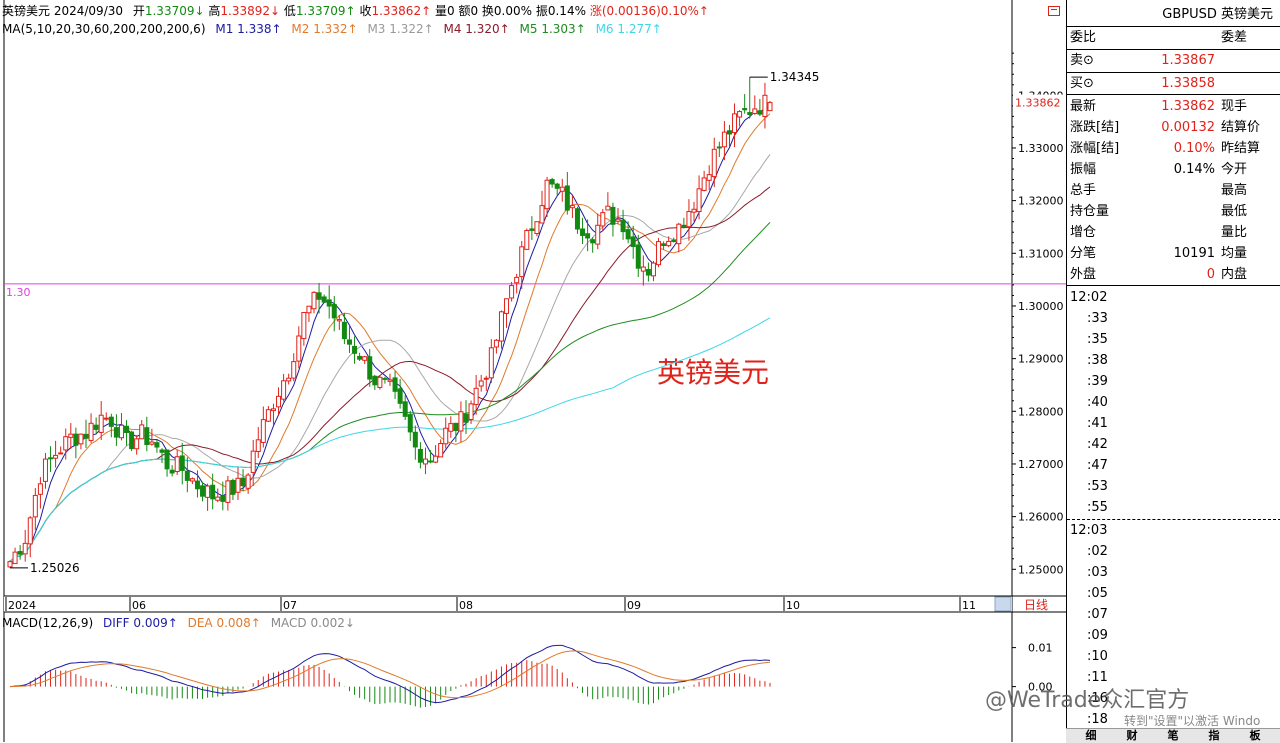 This screenshot has width=1280, height=743. I want to click on tick-time: :53, so click(1173, 486).